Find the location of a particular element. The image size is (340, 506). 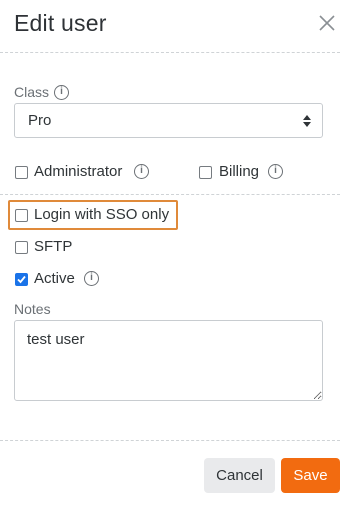

sso-only-label: Login with SSO only is located at coordinates (102, 214).